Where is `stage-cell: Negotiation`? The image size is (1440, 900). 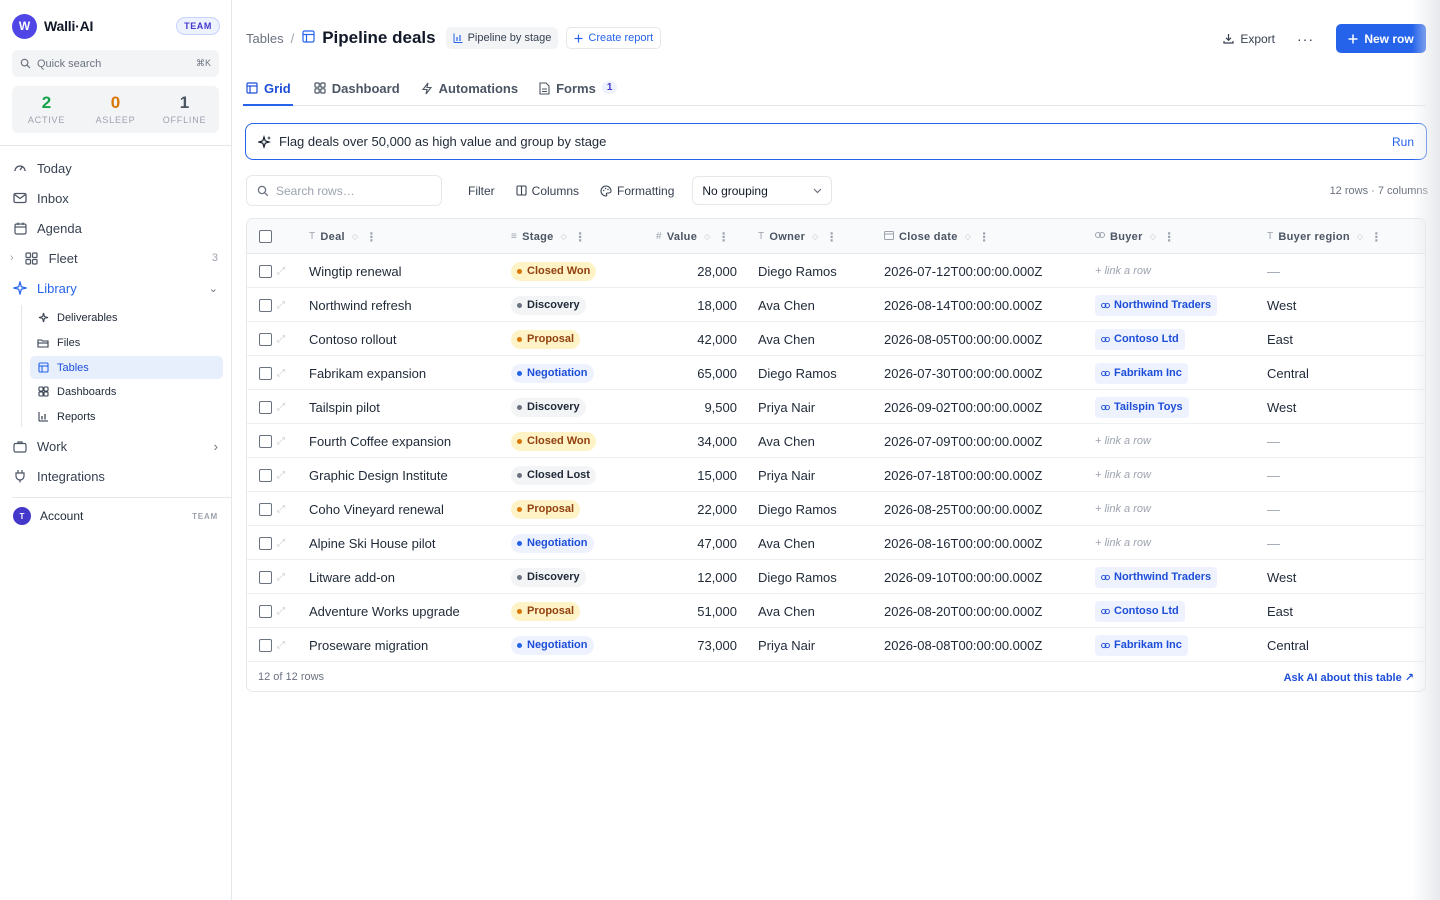
stage-cell: Negotiation is located at coordinates (552, 373).